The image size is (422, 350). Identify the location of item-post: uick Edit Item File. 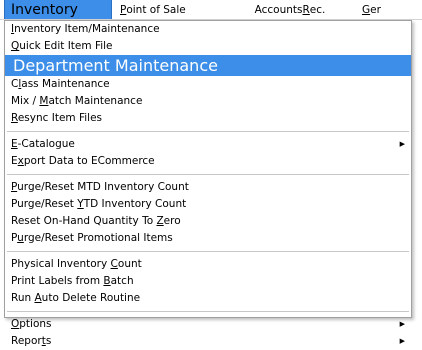
(66, 46).